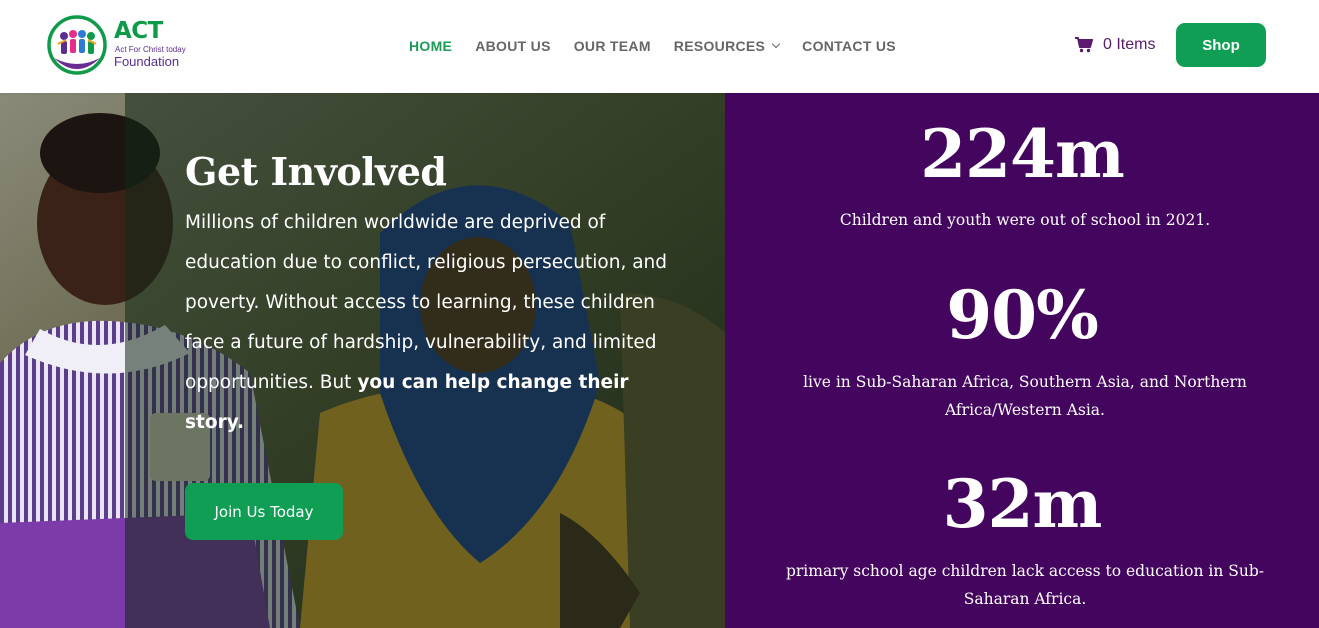 The height and width of the screenshot is (628, 1319). I want to click on cart-link: 0 Items, so click(1115, 45).